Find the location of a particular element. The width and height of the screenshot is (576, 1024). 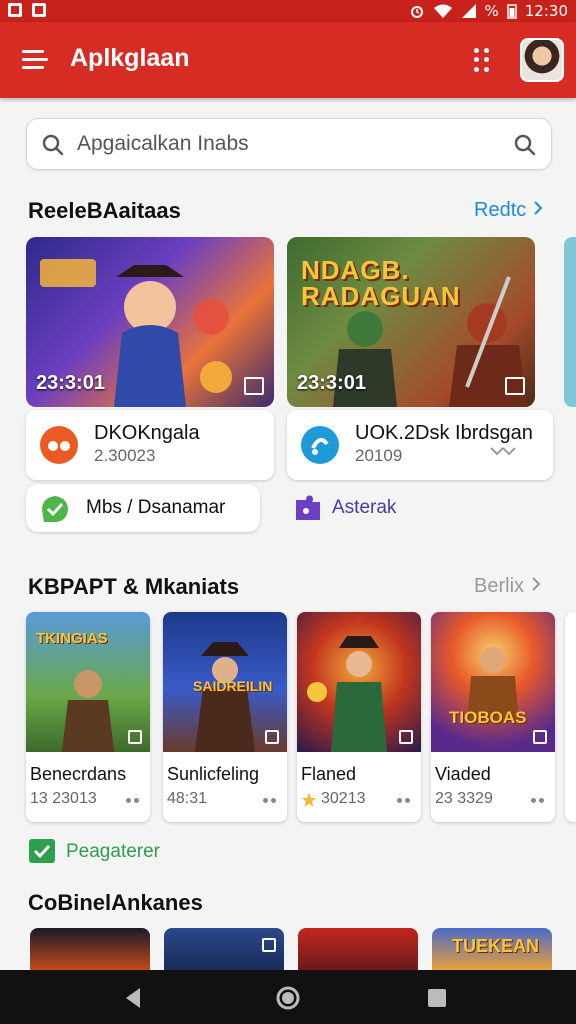

game-card: TKINGIAS Benecrdans 13 23013 is located at coordinates (88, 717).